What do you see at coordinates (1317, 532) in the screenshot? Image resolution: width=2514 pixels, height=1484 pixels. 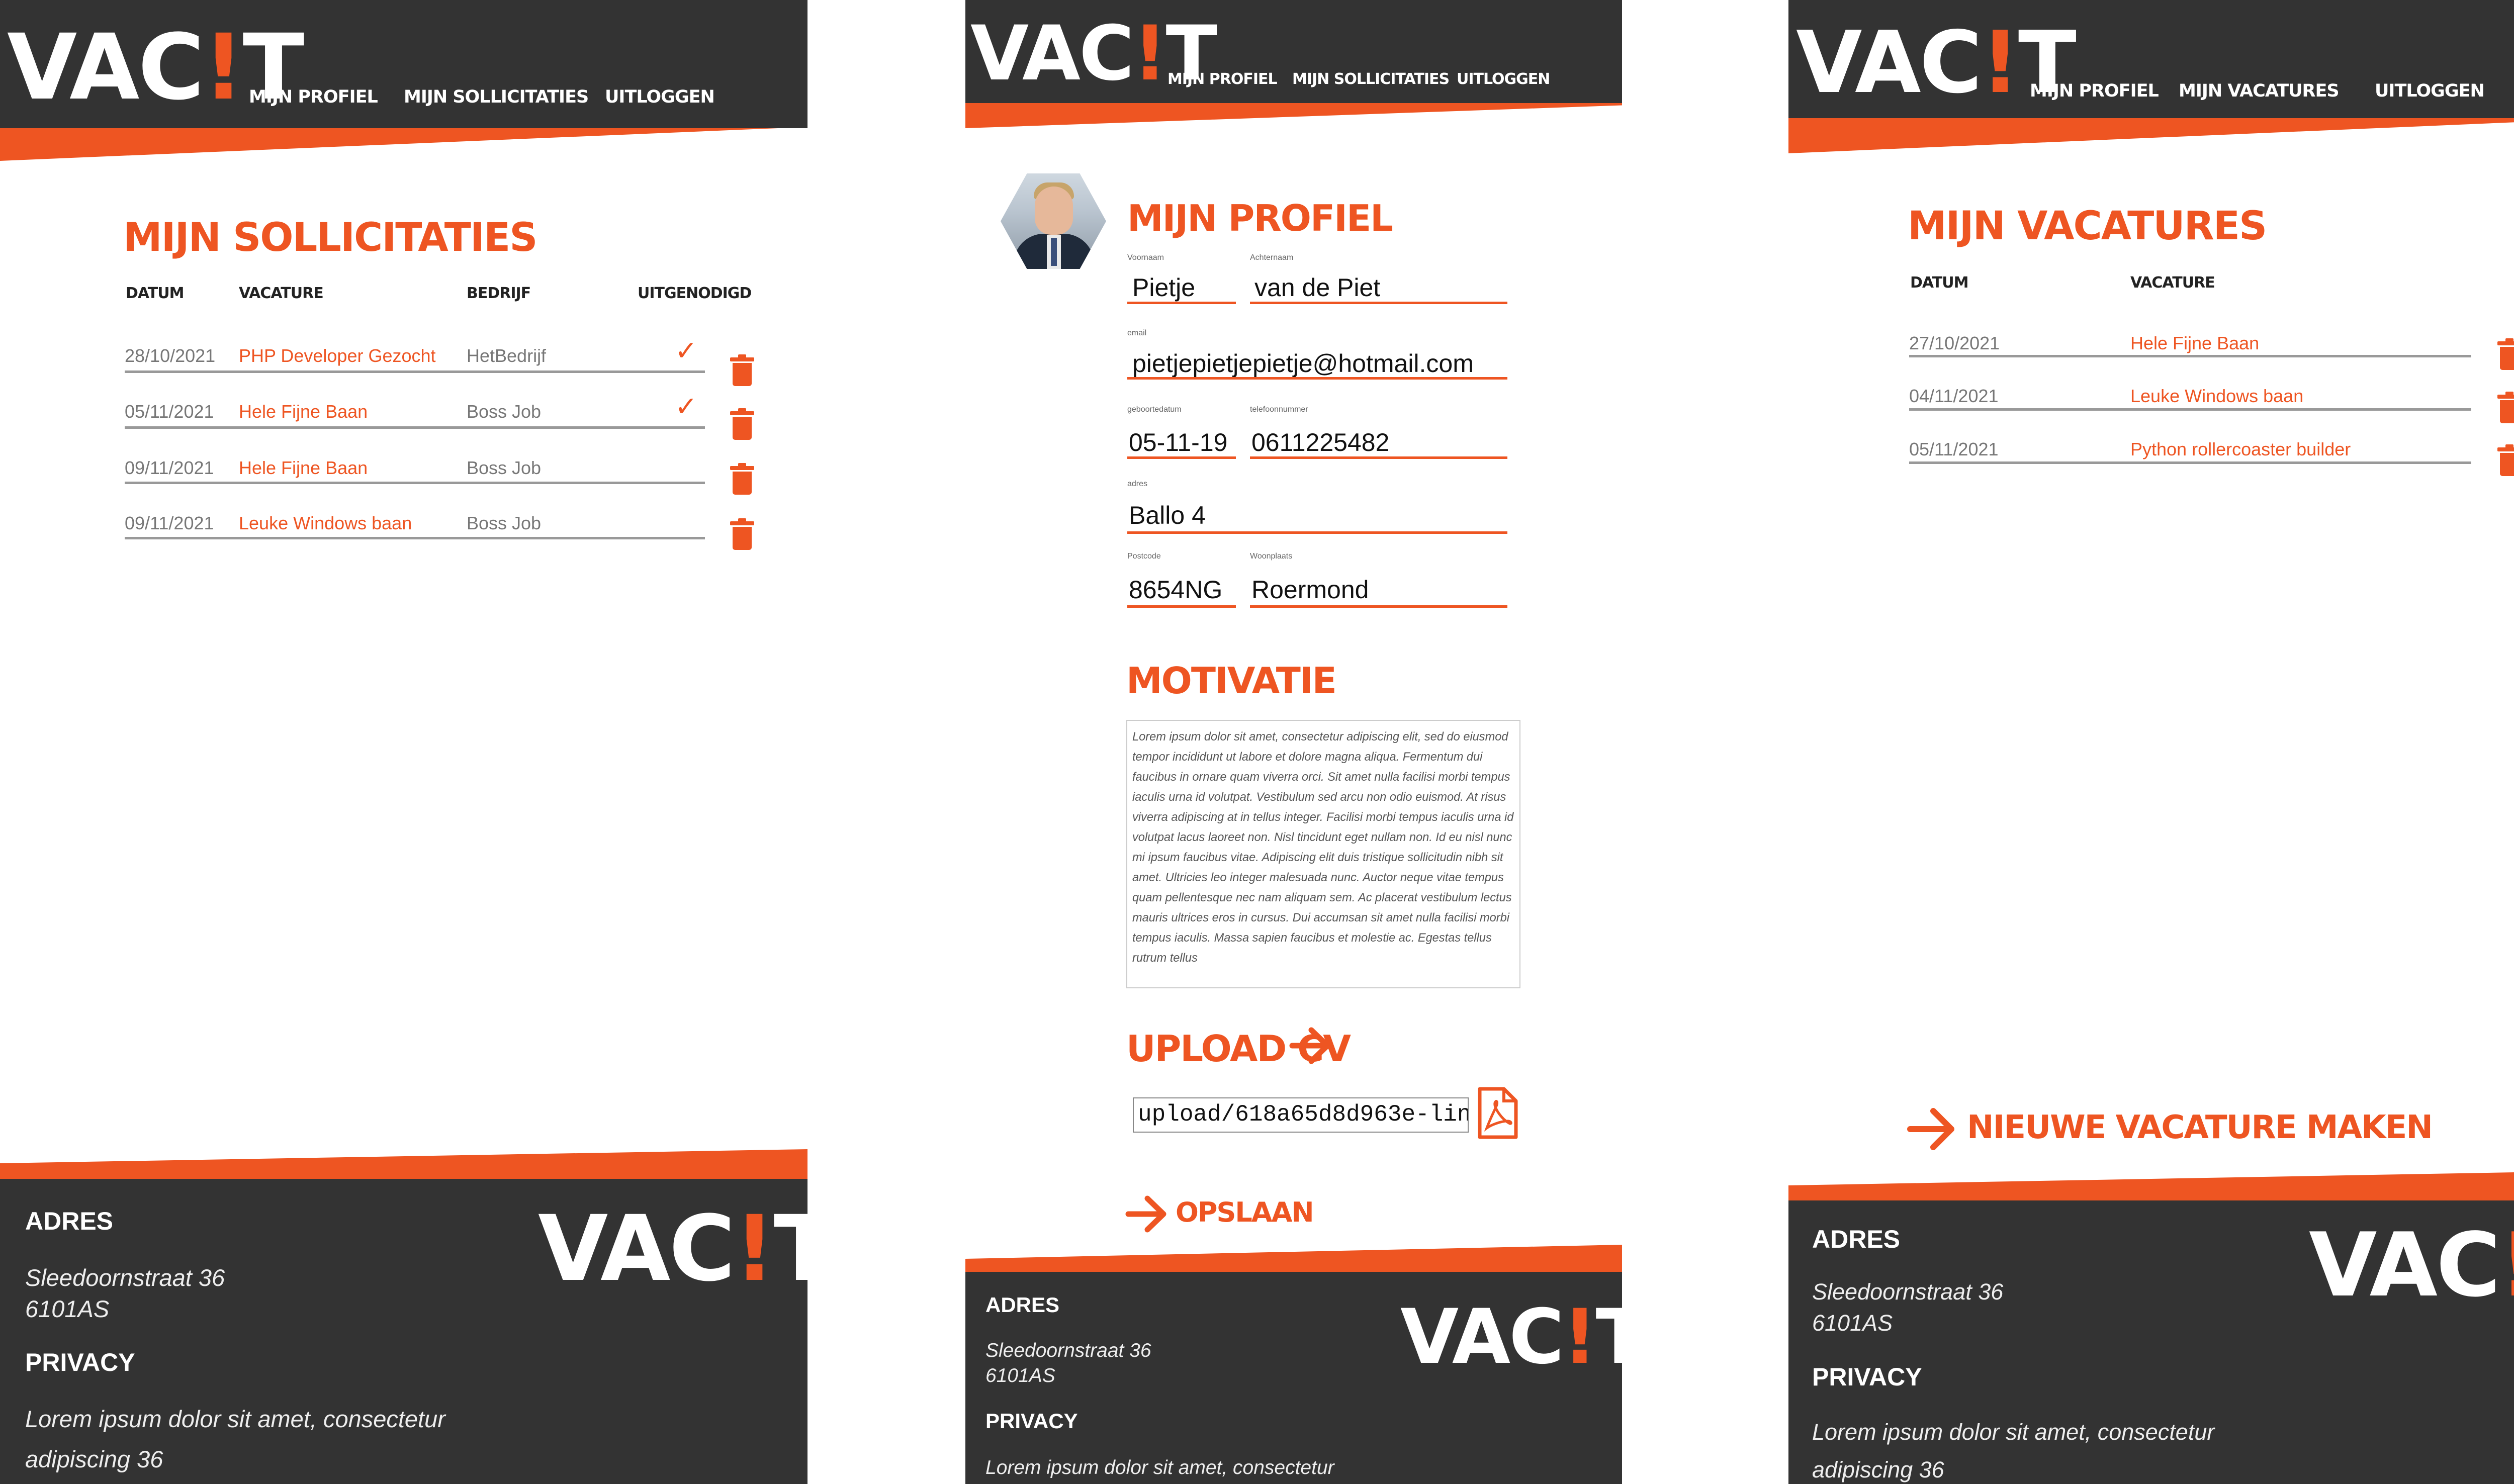 I see `adres-underline` at bounding box center [1317, 532].